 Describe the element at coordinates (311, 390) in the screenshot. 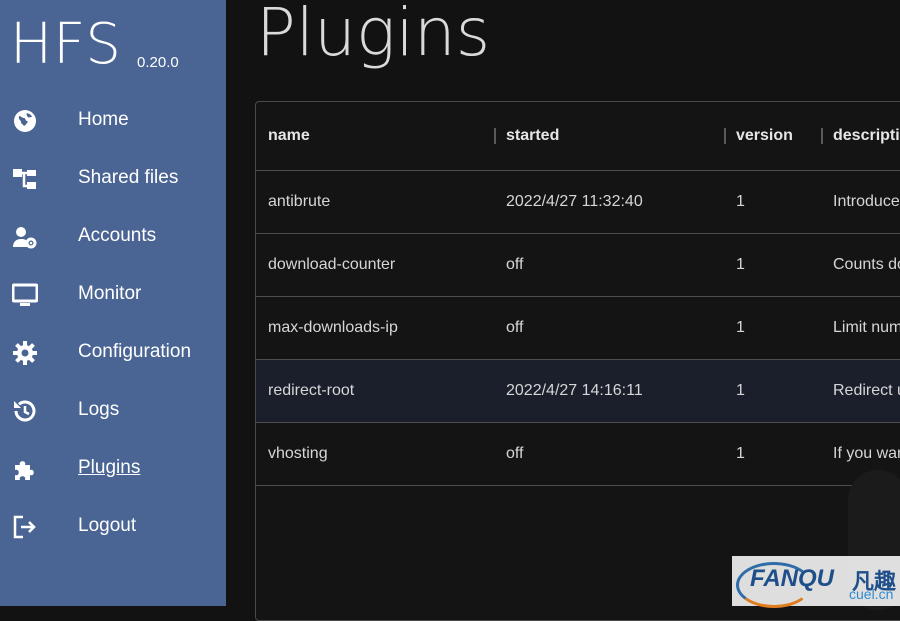

I see `cell-name: redirect-root` at that location.